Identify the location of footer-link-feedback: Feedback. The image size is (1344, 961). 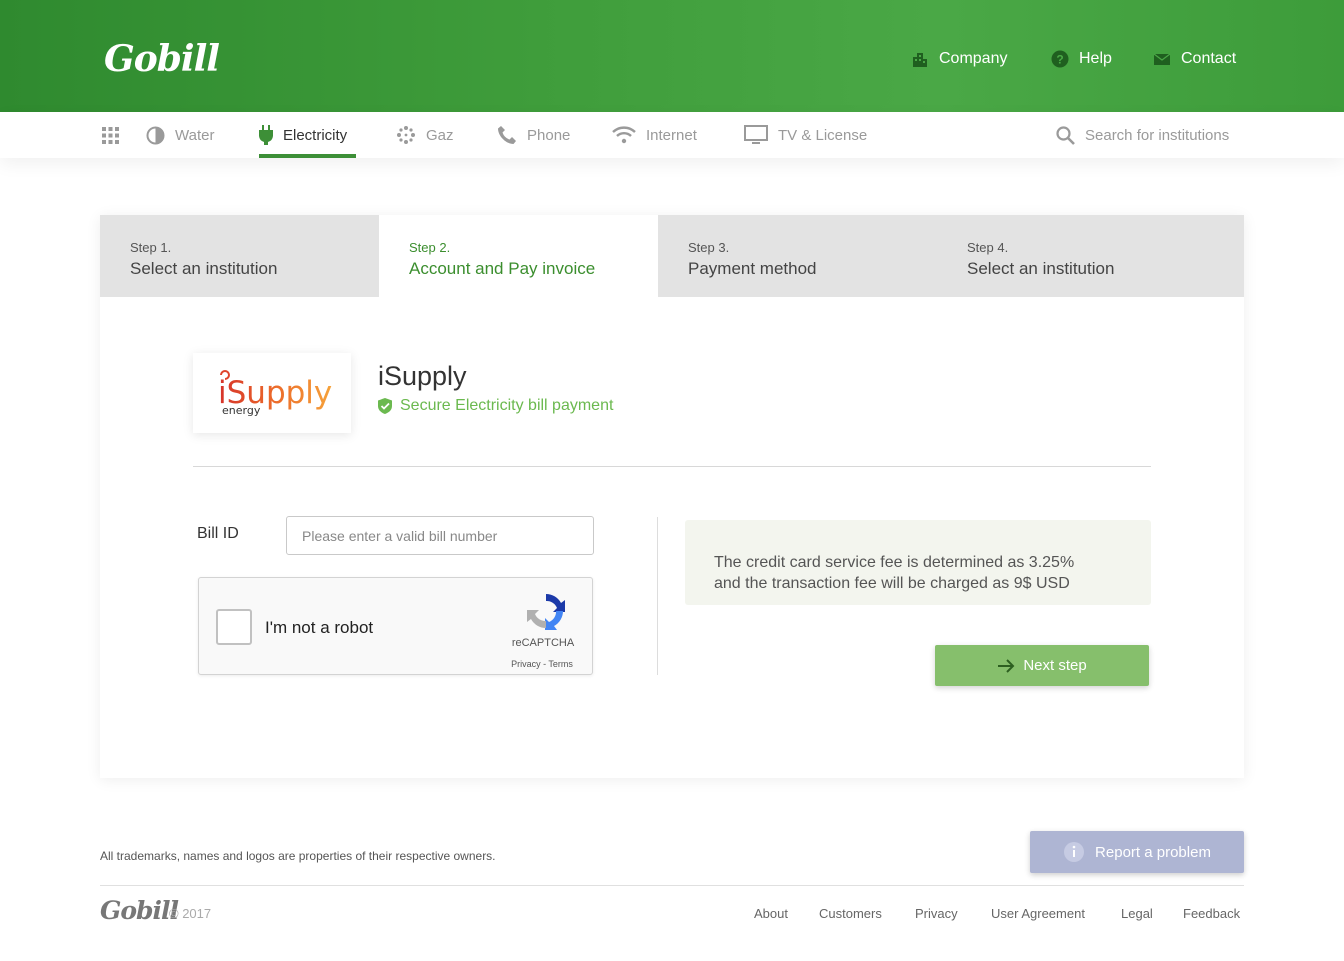
(1211, 913).